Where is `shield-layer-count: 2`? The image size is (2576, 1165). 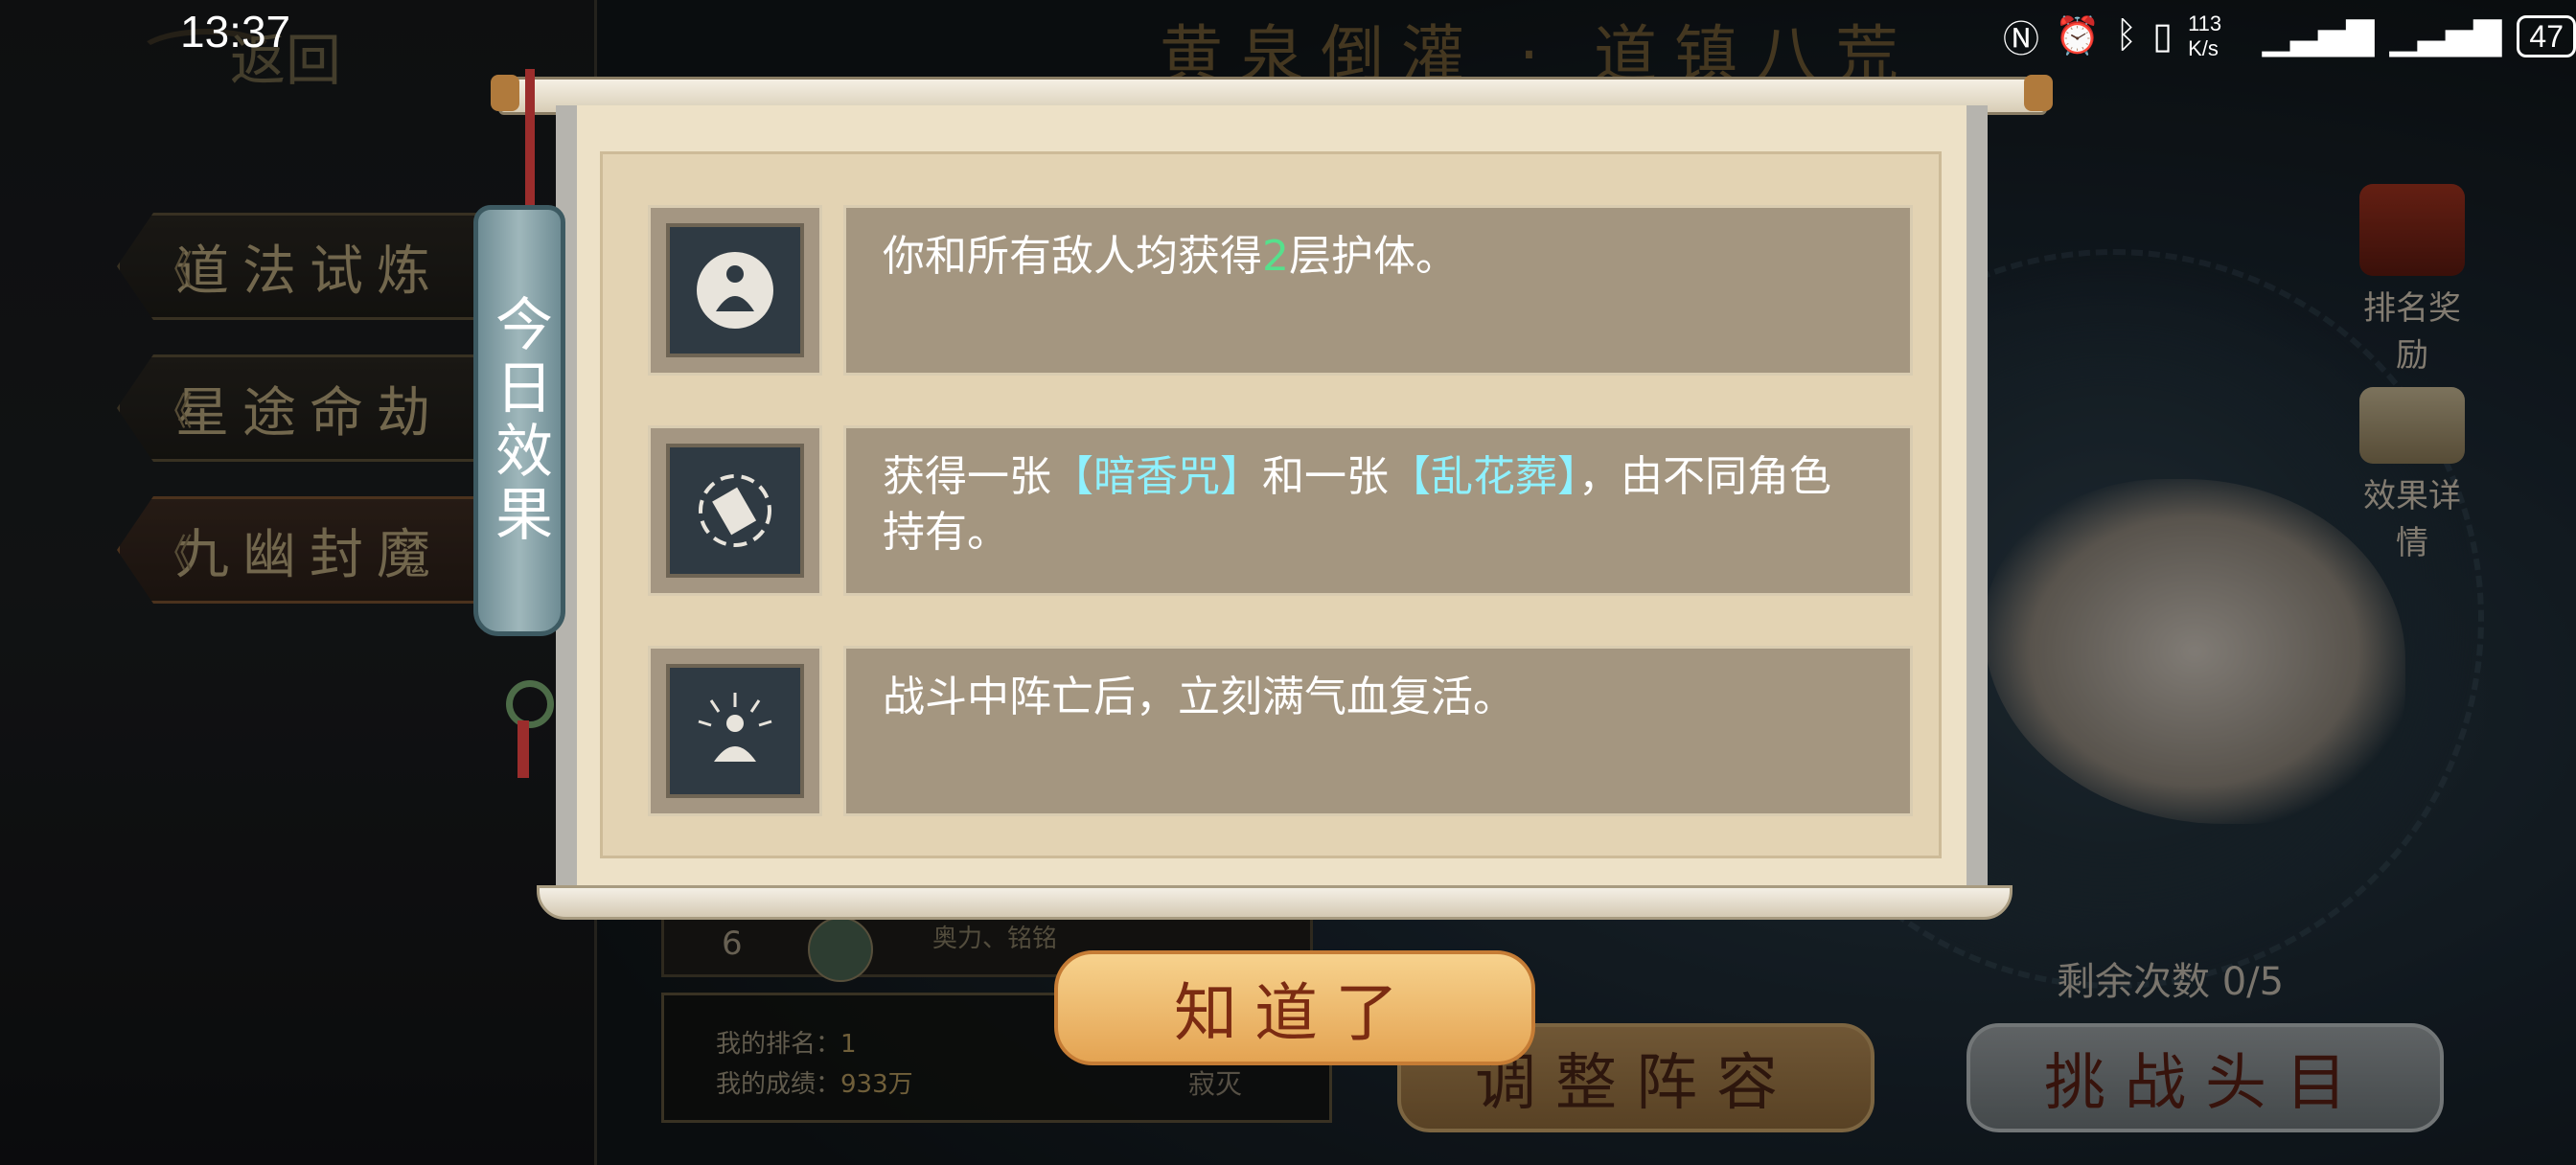
shield-layer-count: 2 is located at coordinates (1275, 256).